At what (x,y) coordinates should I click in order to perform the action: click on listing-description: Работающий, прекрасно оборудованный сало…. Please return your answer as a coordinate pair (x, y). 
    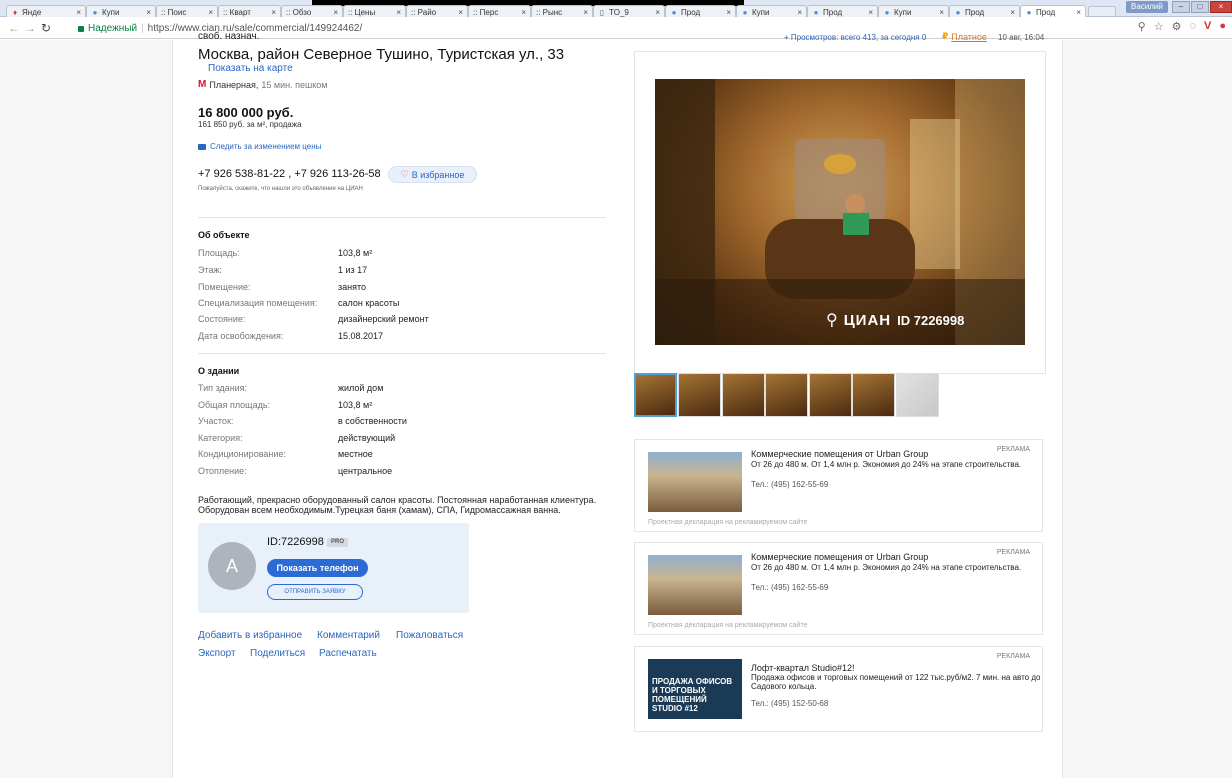
    Looking at the image, I should click on (397, 505).